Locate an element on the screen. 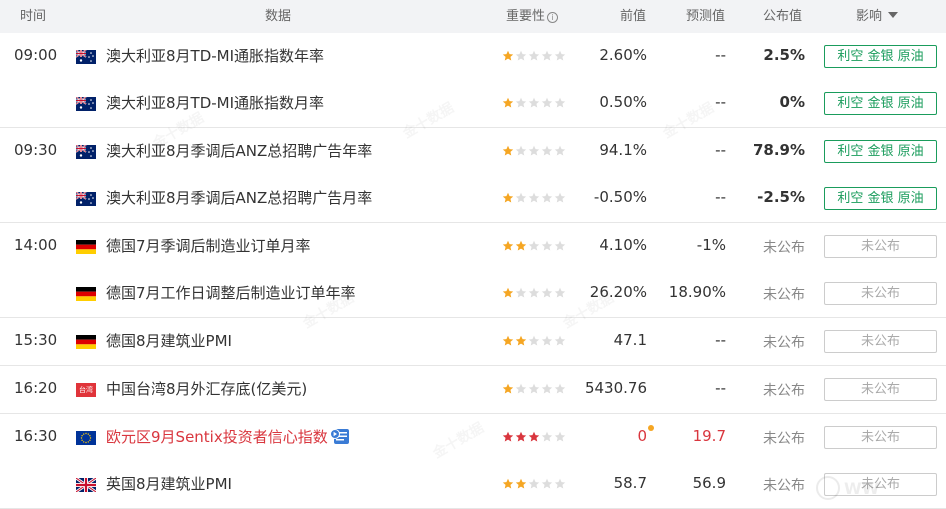 The height and width of the screenshot is (509, 946). event-name: 德国7月工作日调整后制造业订单年率 is located at coordinates (231, 292).